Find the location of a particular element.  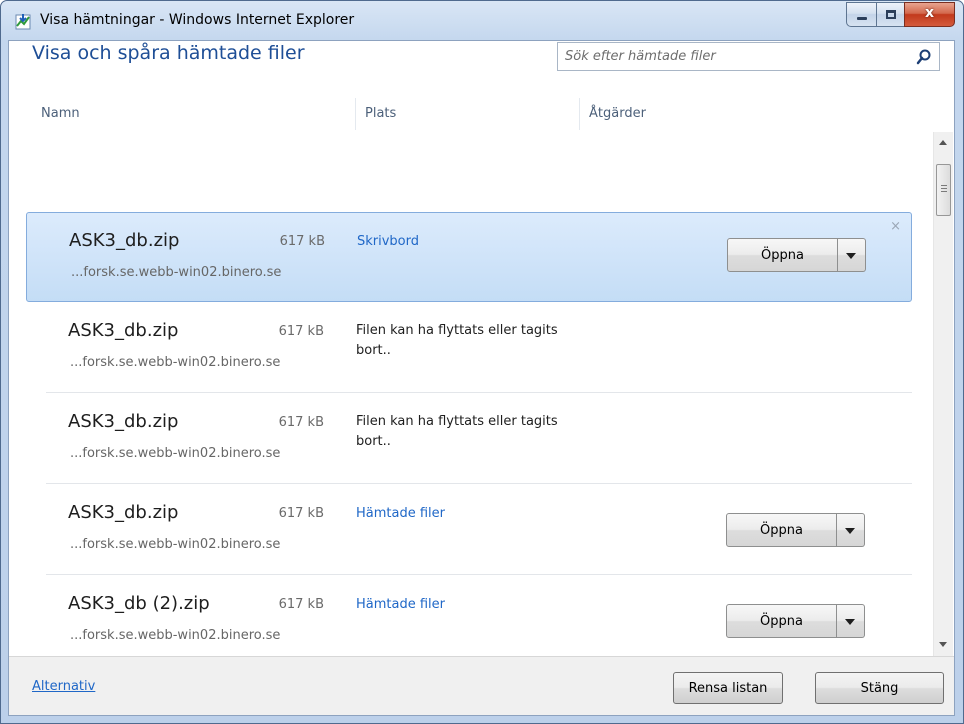

file-name: ASK3_db (2).zip is located at coordinates (139, 603).